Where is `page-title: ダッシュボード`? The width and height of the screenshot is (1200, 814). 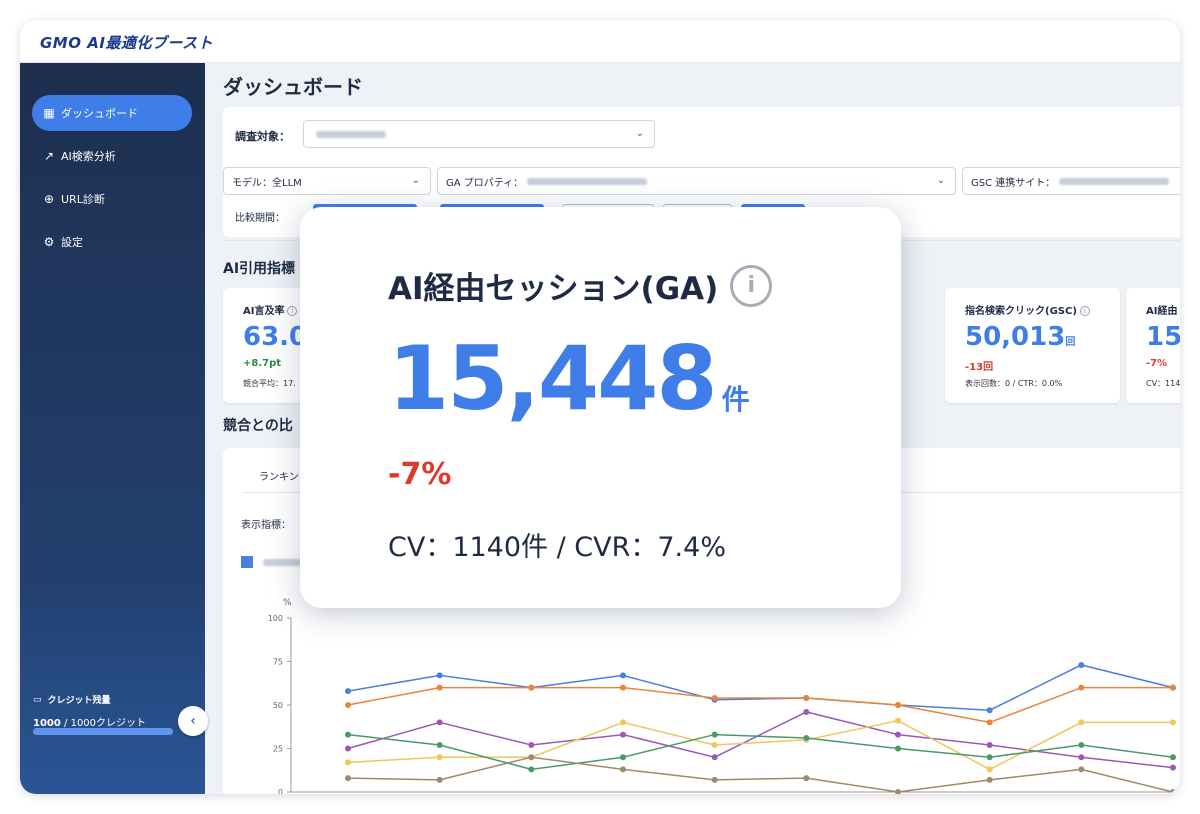 page-title: ダッシュボード is located at coordinates (293, 87).